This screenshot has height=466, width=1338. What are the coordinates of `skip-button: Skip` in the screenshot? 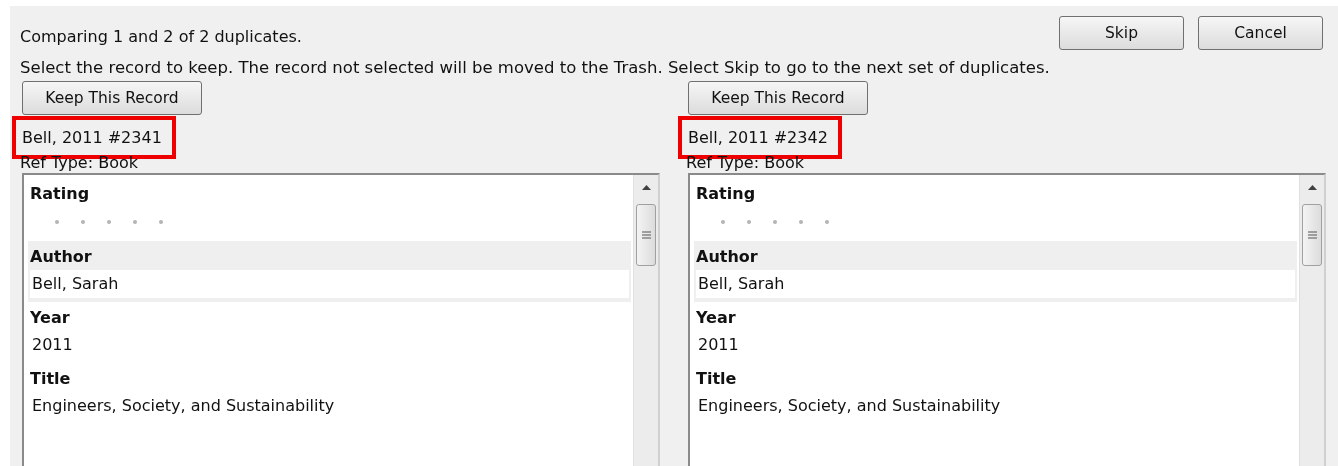 It's located at (1121, 33).